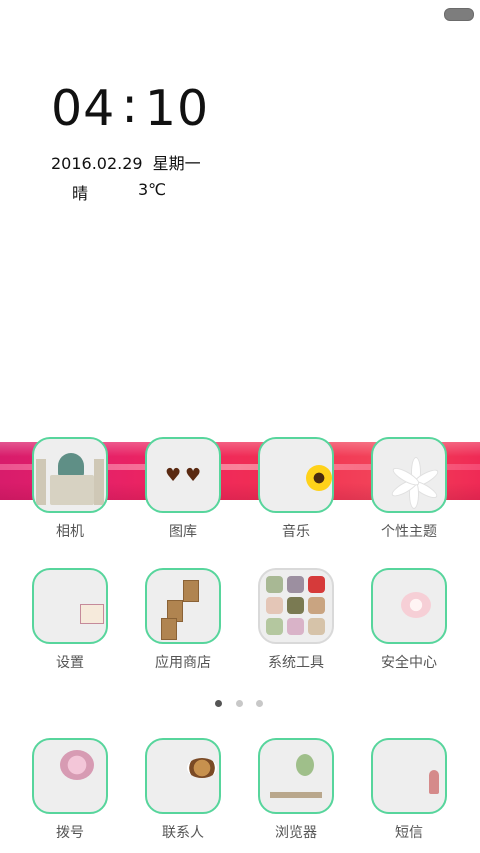  What do you see at coordinates (152, 189) in the screenshot?
I see `weather-temperature: 3℃` at bounding box center [152, 189].